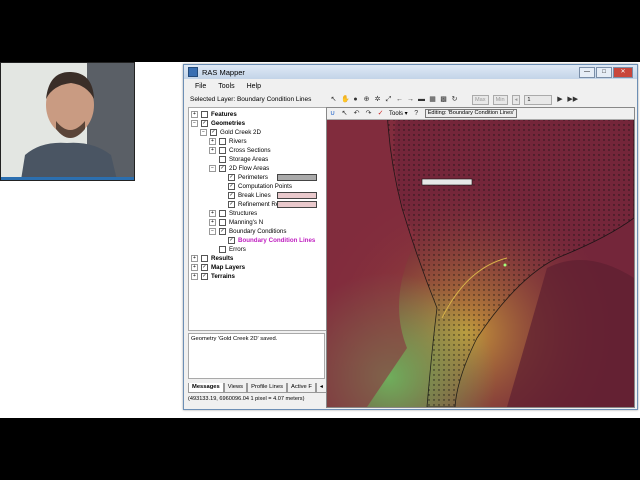  I want to click on tree-item: ✓ Computation Points, so click(255, 186).